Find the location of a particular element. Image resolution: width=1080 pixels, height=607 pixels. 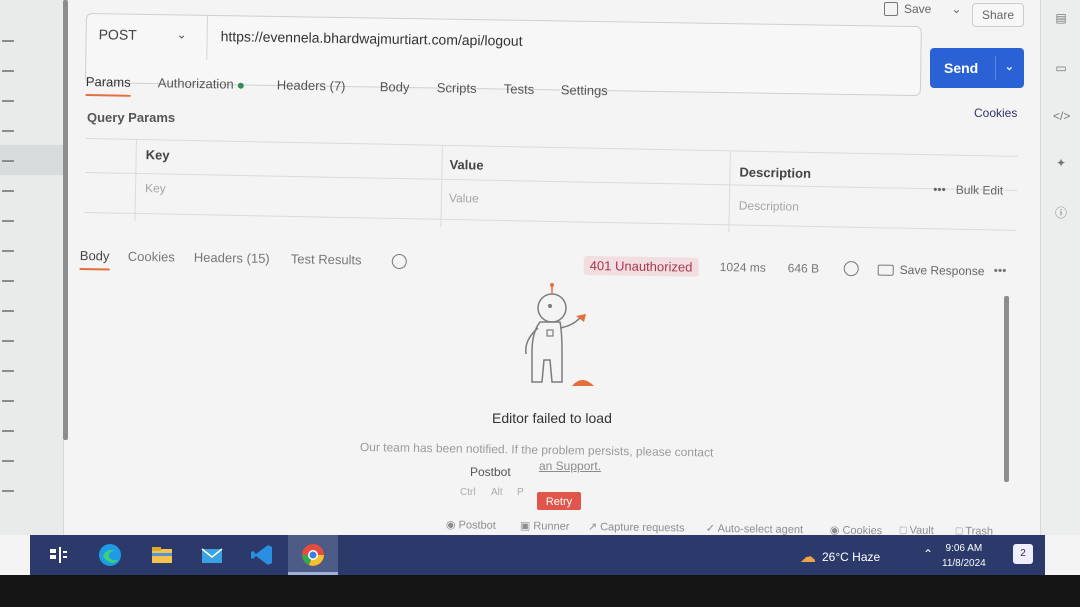

notification-icon: 2 is located at coordinates (1023, 554).